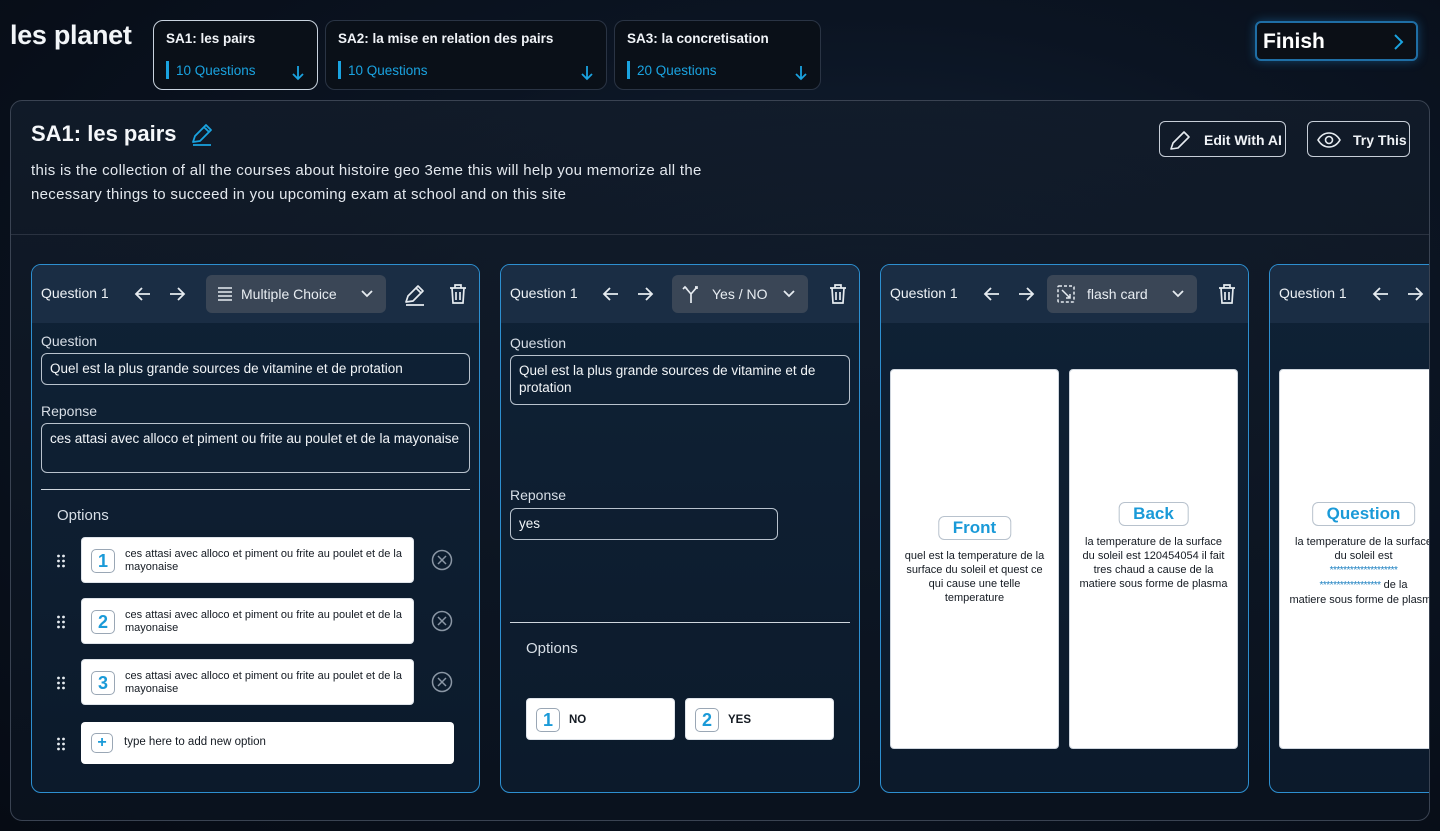  What do you see at coordinates (717, 55) in the screenshot?
I see `tab-sa3: SA3: la concretisation 20 Questions` at bounding box center [717, 55].